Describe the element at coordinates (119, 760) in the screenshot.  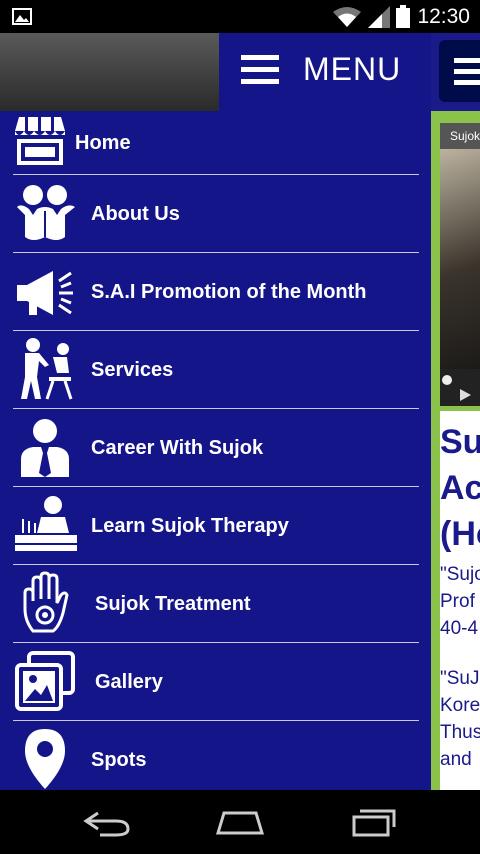
I see `menu-item-label: Spots` at that location.